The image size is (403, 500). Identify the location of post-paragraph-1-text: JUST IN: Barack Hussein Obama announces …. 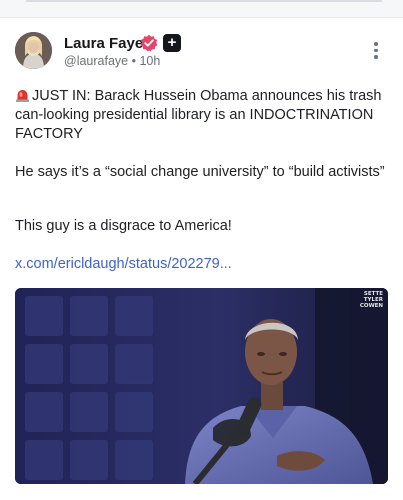
(198, 115).